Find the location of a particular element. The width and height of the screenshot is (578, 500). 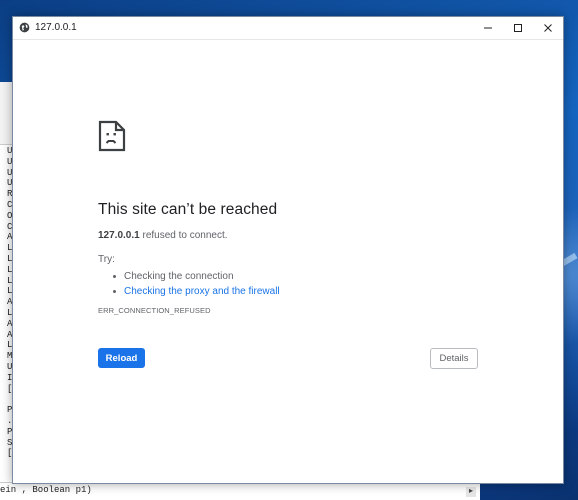

error-host: 127.0.0.1 is located at coordinates (119, 235).